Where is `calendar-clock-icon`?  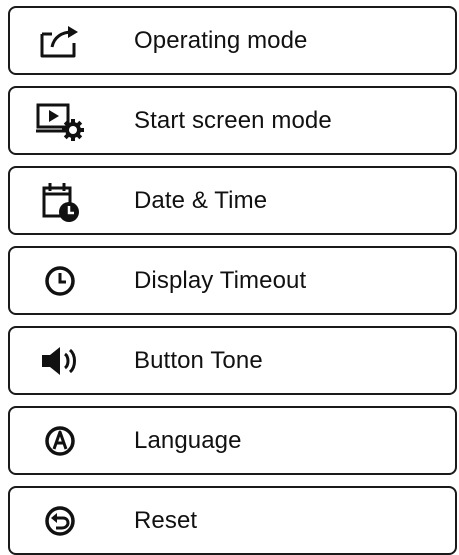 calendar-clock-icon is located at coordinates (60, 201).